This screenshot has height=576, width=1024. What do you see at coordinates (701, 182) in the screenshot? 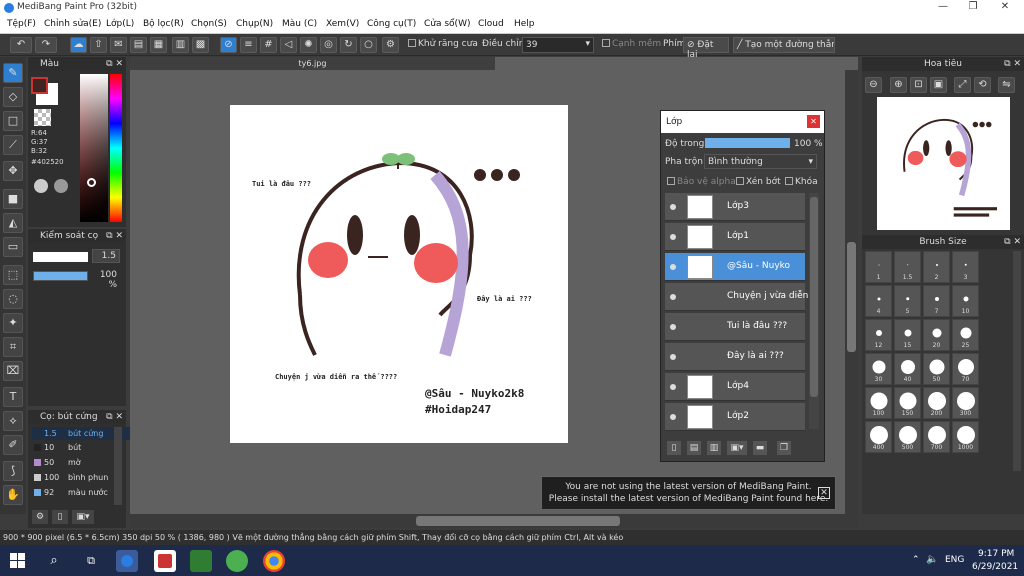
I see `protect-alpha-checkbox: Bảo vệ alpha` at bounding box center [701, 182].